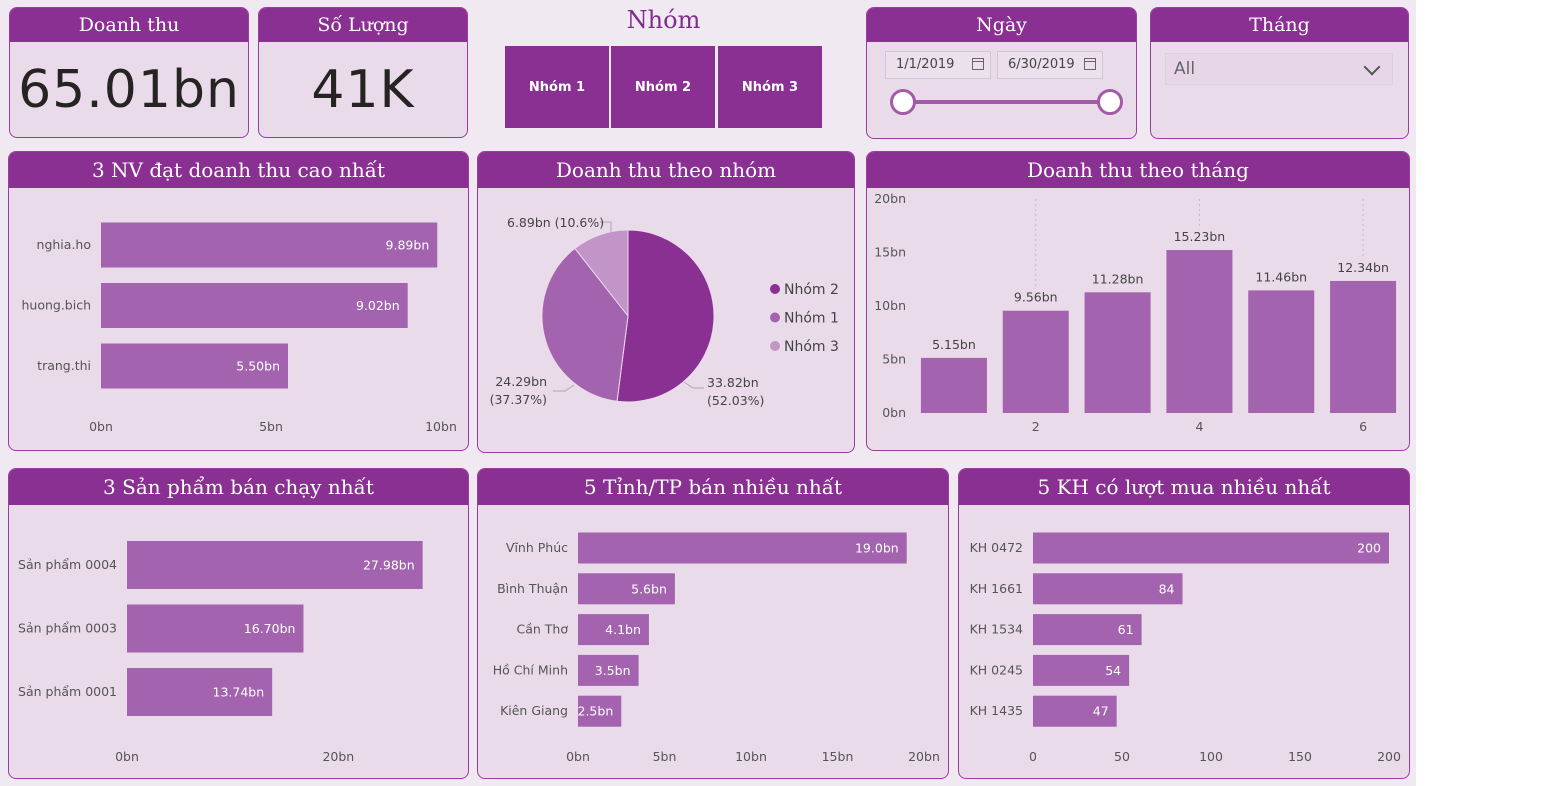  What do you see at coordinates (811, 347) in the screenshot?
I see `pie-legend-label: Nhóm 3` at bounding box center [811, 347].